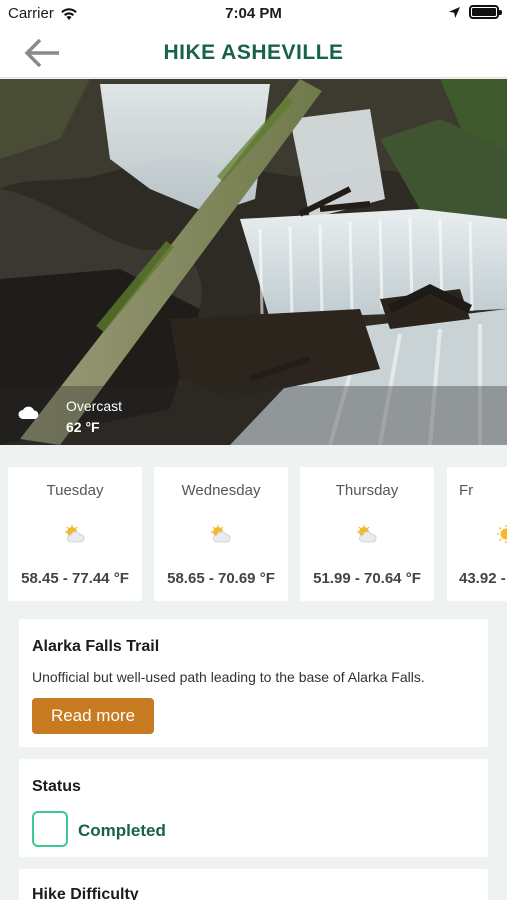 This screenshot has height=900, width=507. I want to click on forecast-card: Tuesday 58.45 - 77.44 °F, so click(75, 534).